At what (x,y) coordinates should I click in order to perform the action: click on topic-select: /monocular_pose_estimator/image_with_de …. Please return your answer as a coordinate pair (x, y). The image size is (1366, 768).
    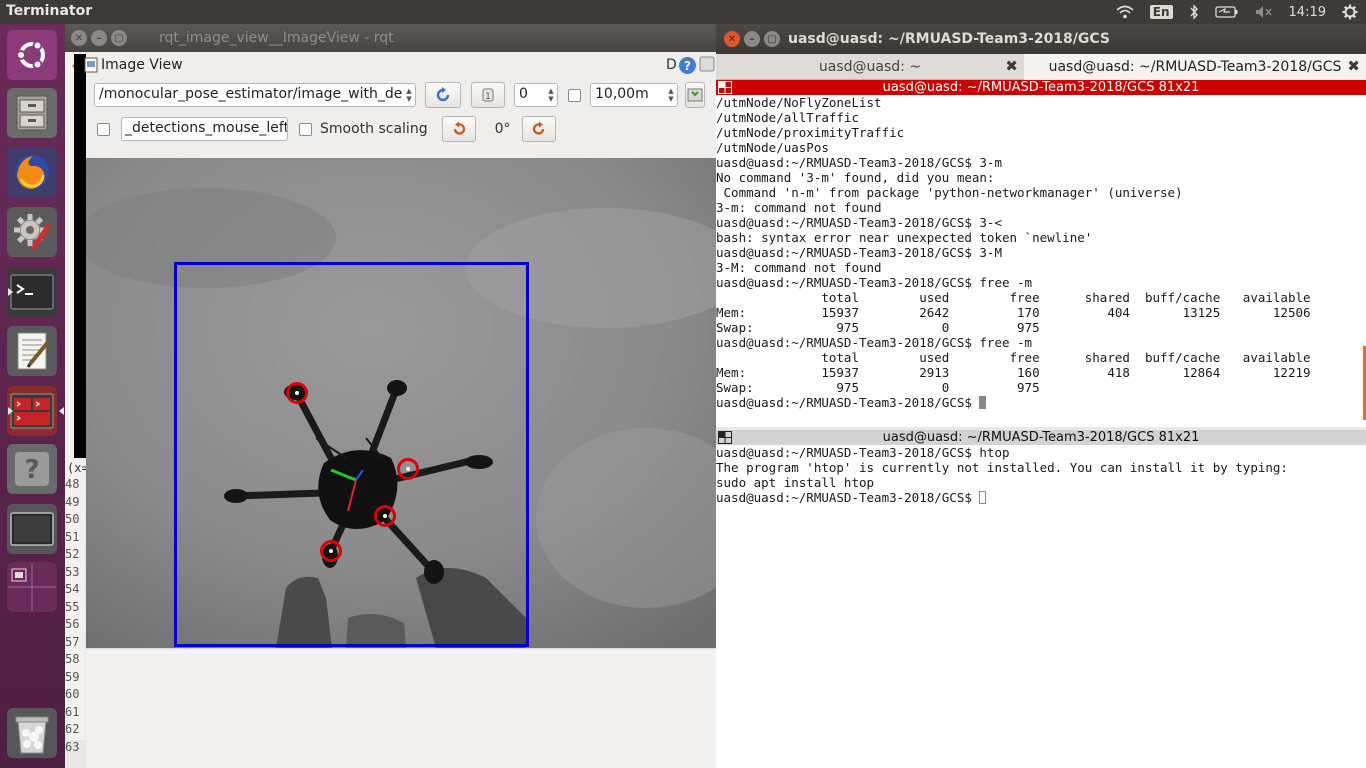
    Looking at the image, I should click on (255, 95).